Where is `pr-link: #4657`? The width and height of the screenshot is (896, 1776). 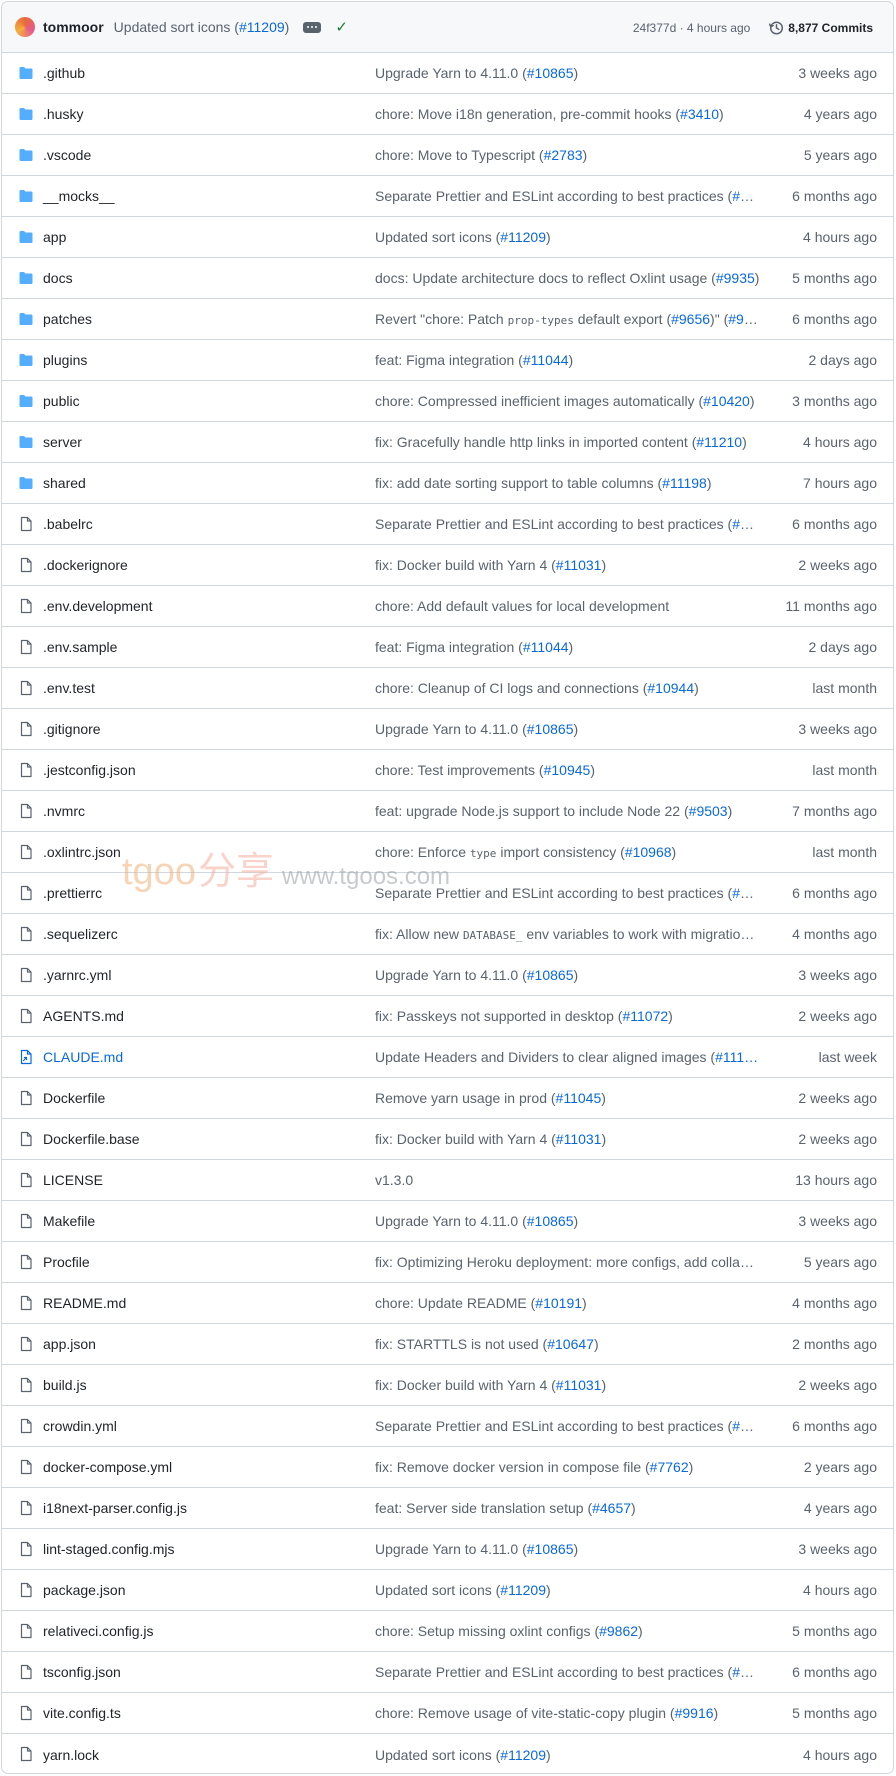 pr-link: #4657 is located at coordinates (611, 1508).